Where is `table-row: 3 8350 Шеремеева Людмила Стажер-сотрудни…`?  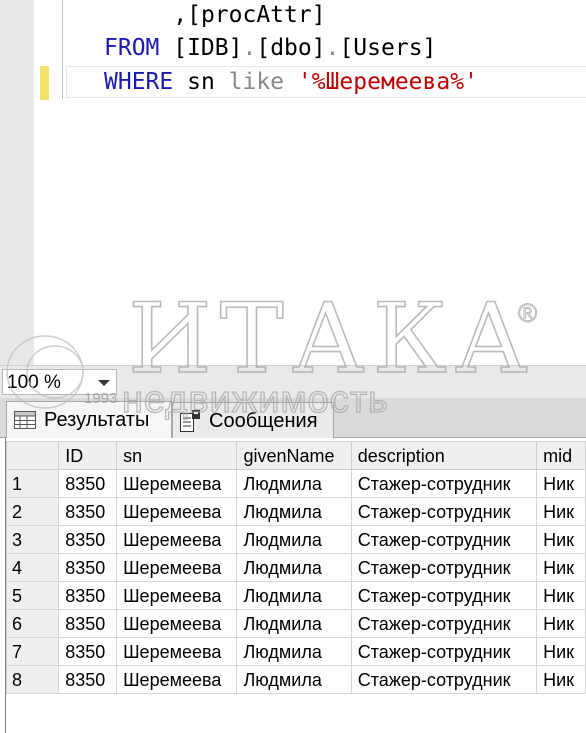
table-row: 3 8350 Шеремеева Людмила Стажер-сотрудни… is located at coordinates (295, 539).